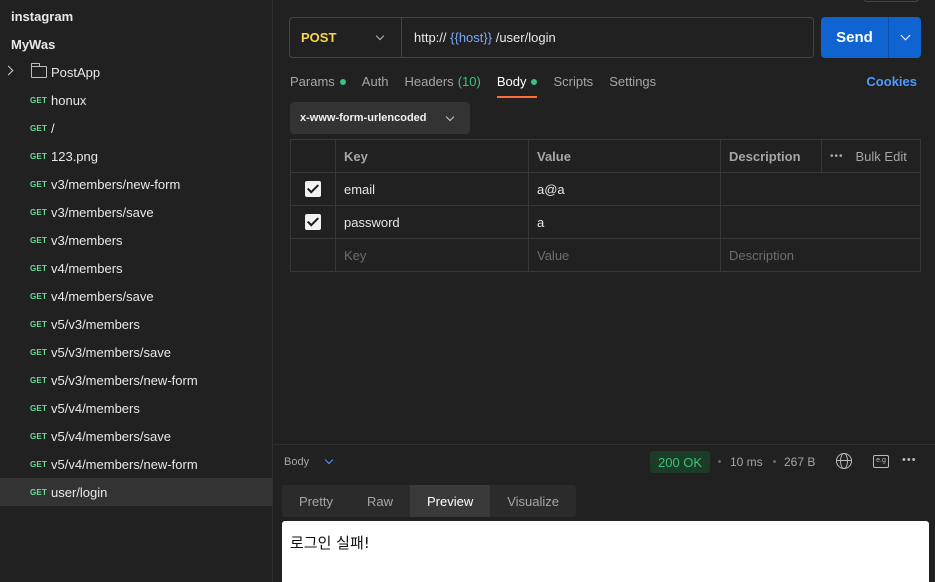  Describe the element at coordinates (316, 501) in the screenshot. I see `tab-pretty: Pretty` at that location.